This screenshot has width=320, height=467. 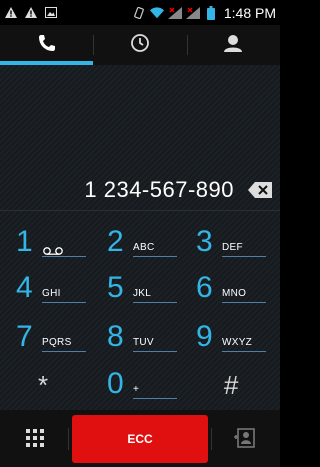 I want to click on contact-icon, so click(x=233, y=45).